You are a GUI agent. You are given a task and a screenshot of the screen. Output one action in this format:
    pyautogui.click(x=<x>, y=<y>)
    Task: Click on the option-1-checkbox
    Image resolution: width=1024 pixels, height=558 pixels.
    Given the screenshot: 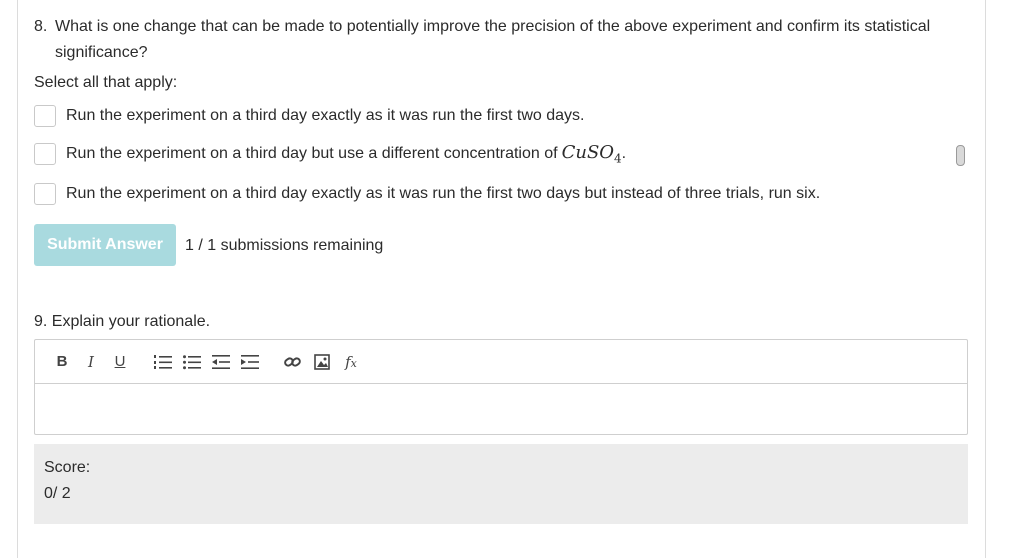 What is the action you would take?
    pyautogui.click(x=45, y=116)
    